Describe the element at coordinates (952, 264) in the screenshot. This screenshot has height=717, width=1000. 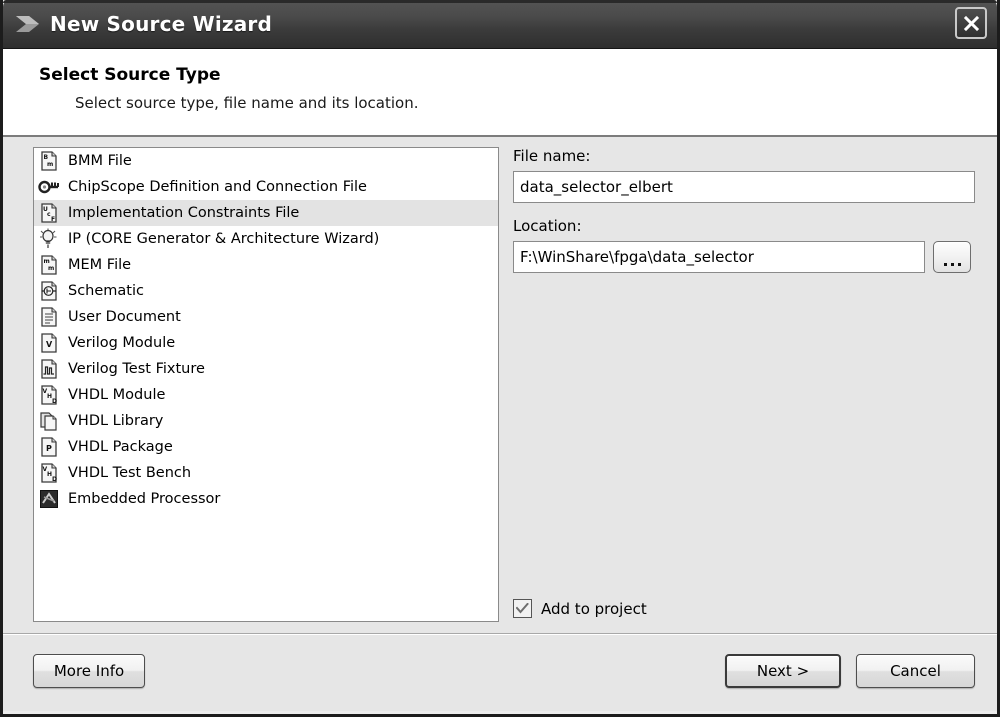
I see `ellipsis-icon` at that location.